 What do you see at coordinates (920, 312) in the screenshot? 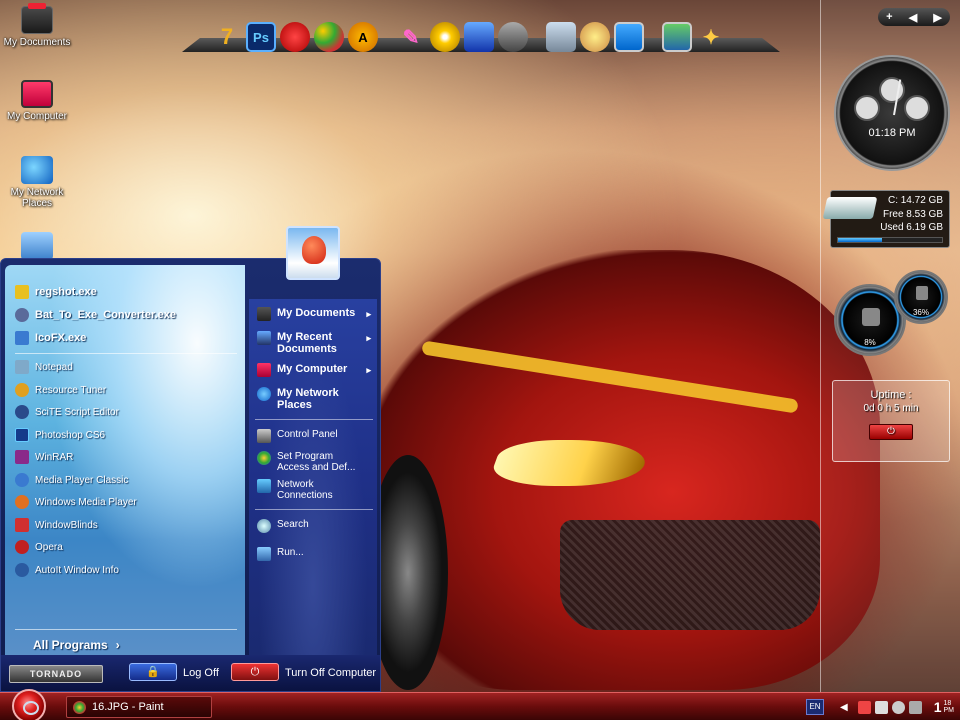
I see `memory-gauge-value: 36%` at bounding box center [920, 312].